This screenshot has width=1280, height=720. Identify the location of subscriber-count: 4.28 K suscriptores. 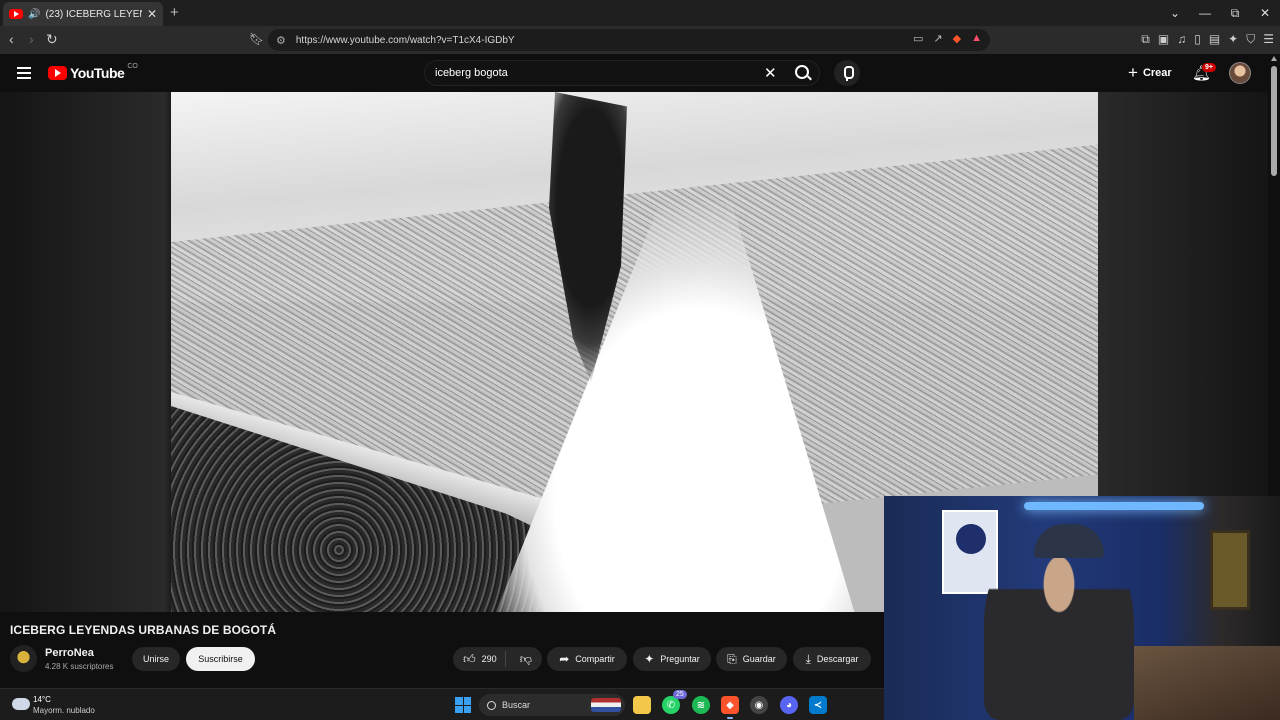
(79, 666).